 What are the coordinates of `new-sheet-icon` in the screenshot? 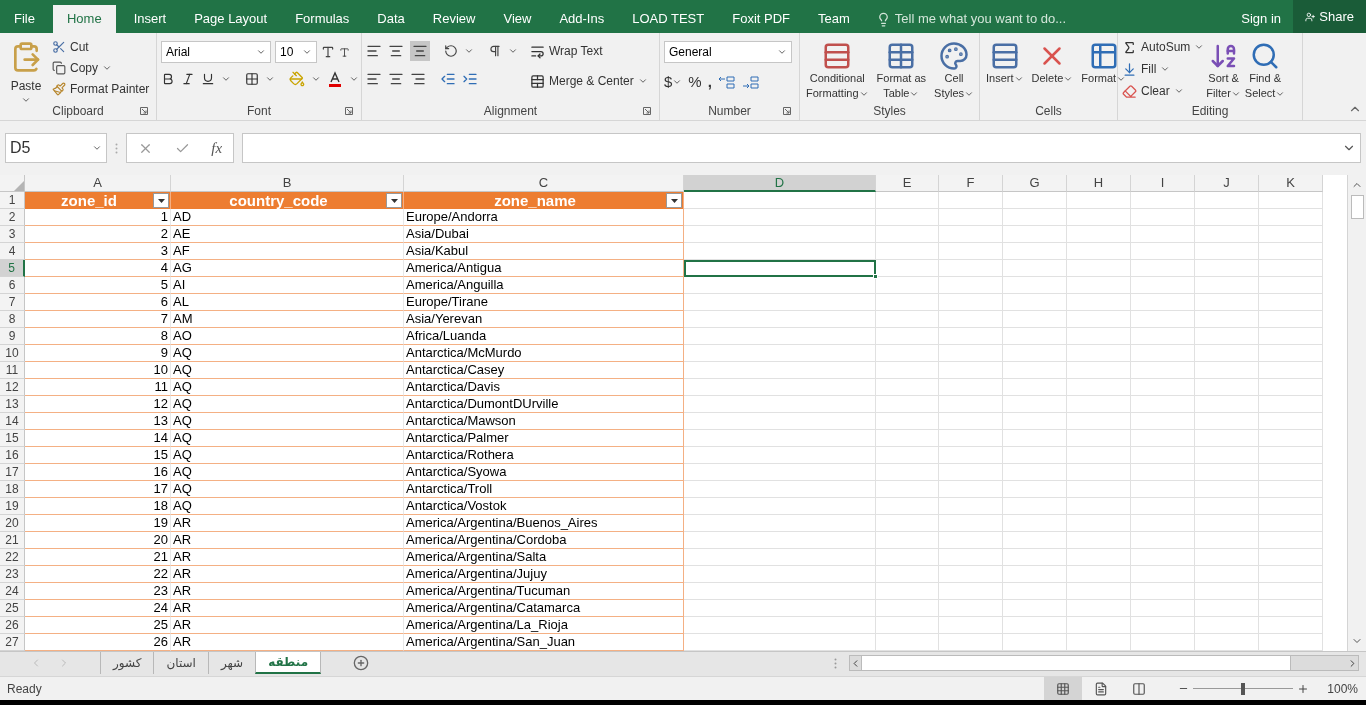 It's located at (361, 663).